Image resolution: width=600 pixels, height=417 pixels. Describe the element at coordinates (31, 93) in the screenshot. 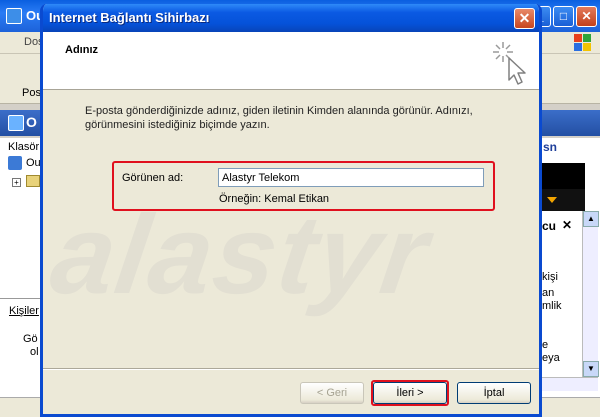

I see `toolbar-button-post: Pos` at that location.